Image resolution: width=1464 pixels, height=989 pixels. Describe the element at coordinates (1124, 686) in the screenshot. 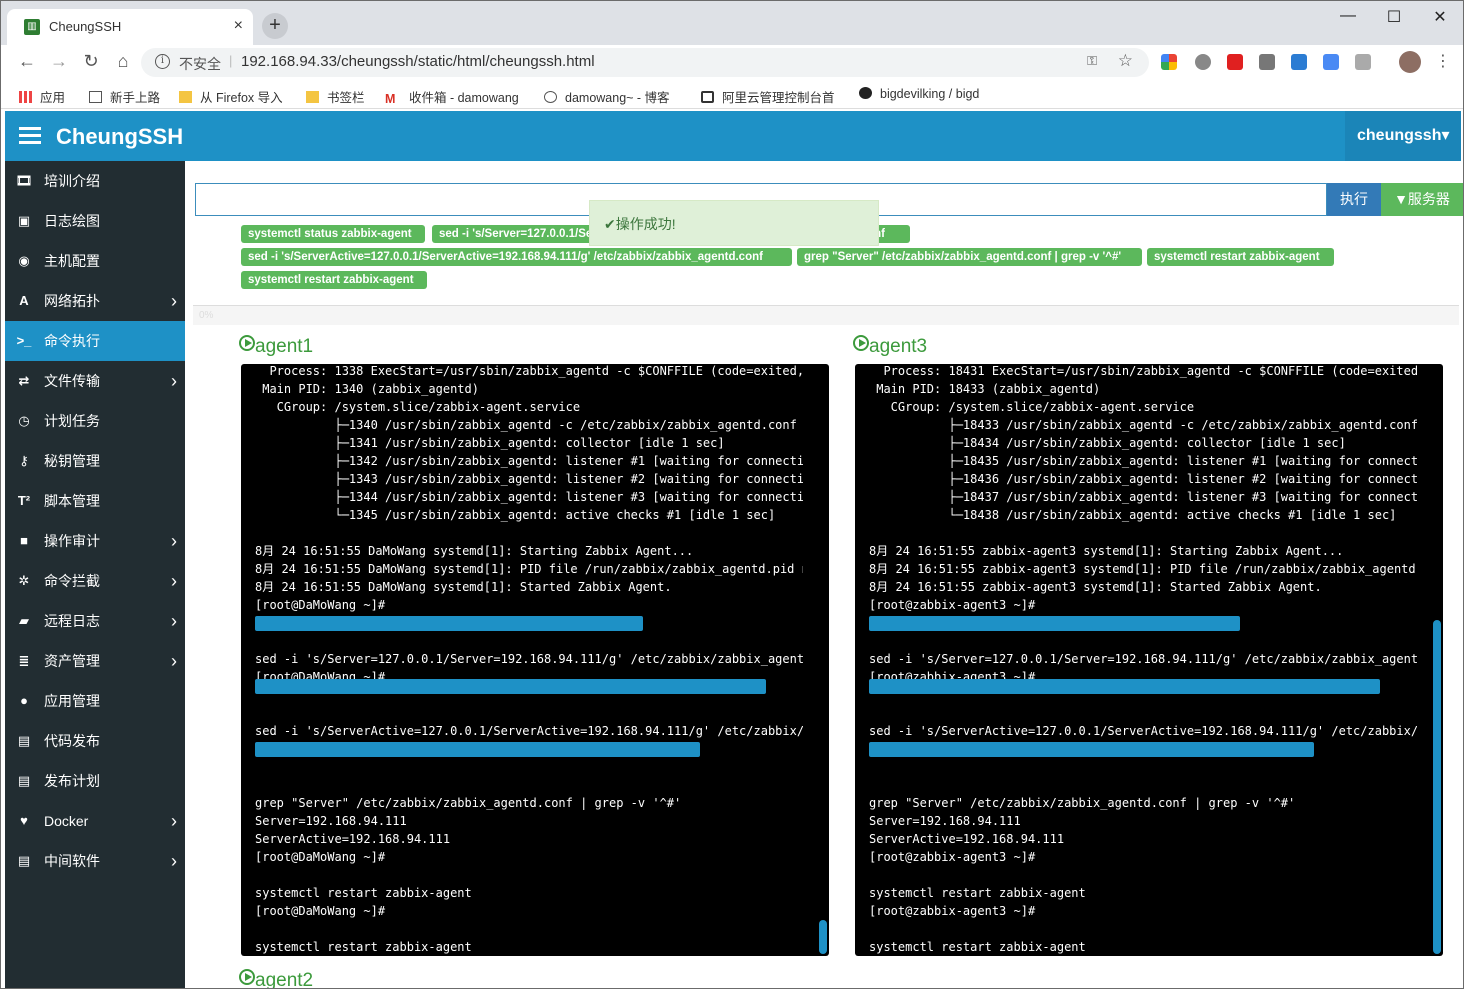

I see `command-separator-bar` at that location.